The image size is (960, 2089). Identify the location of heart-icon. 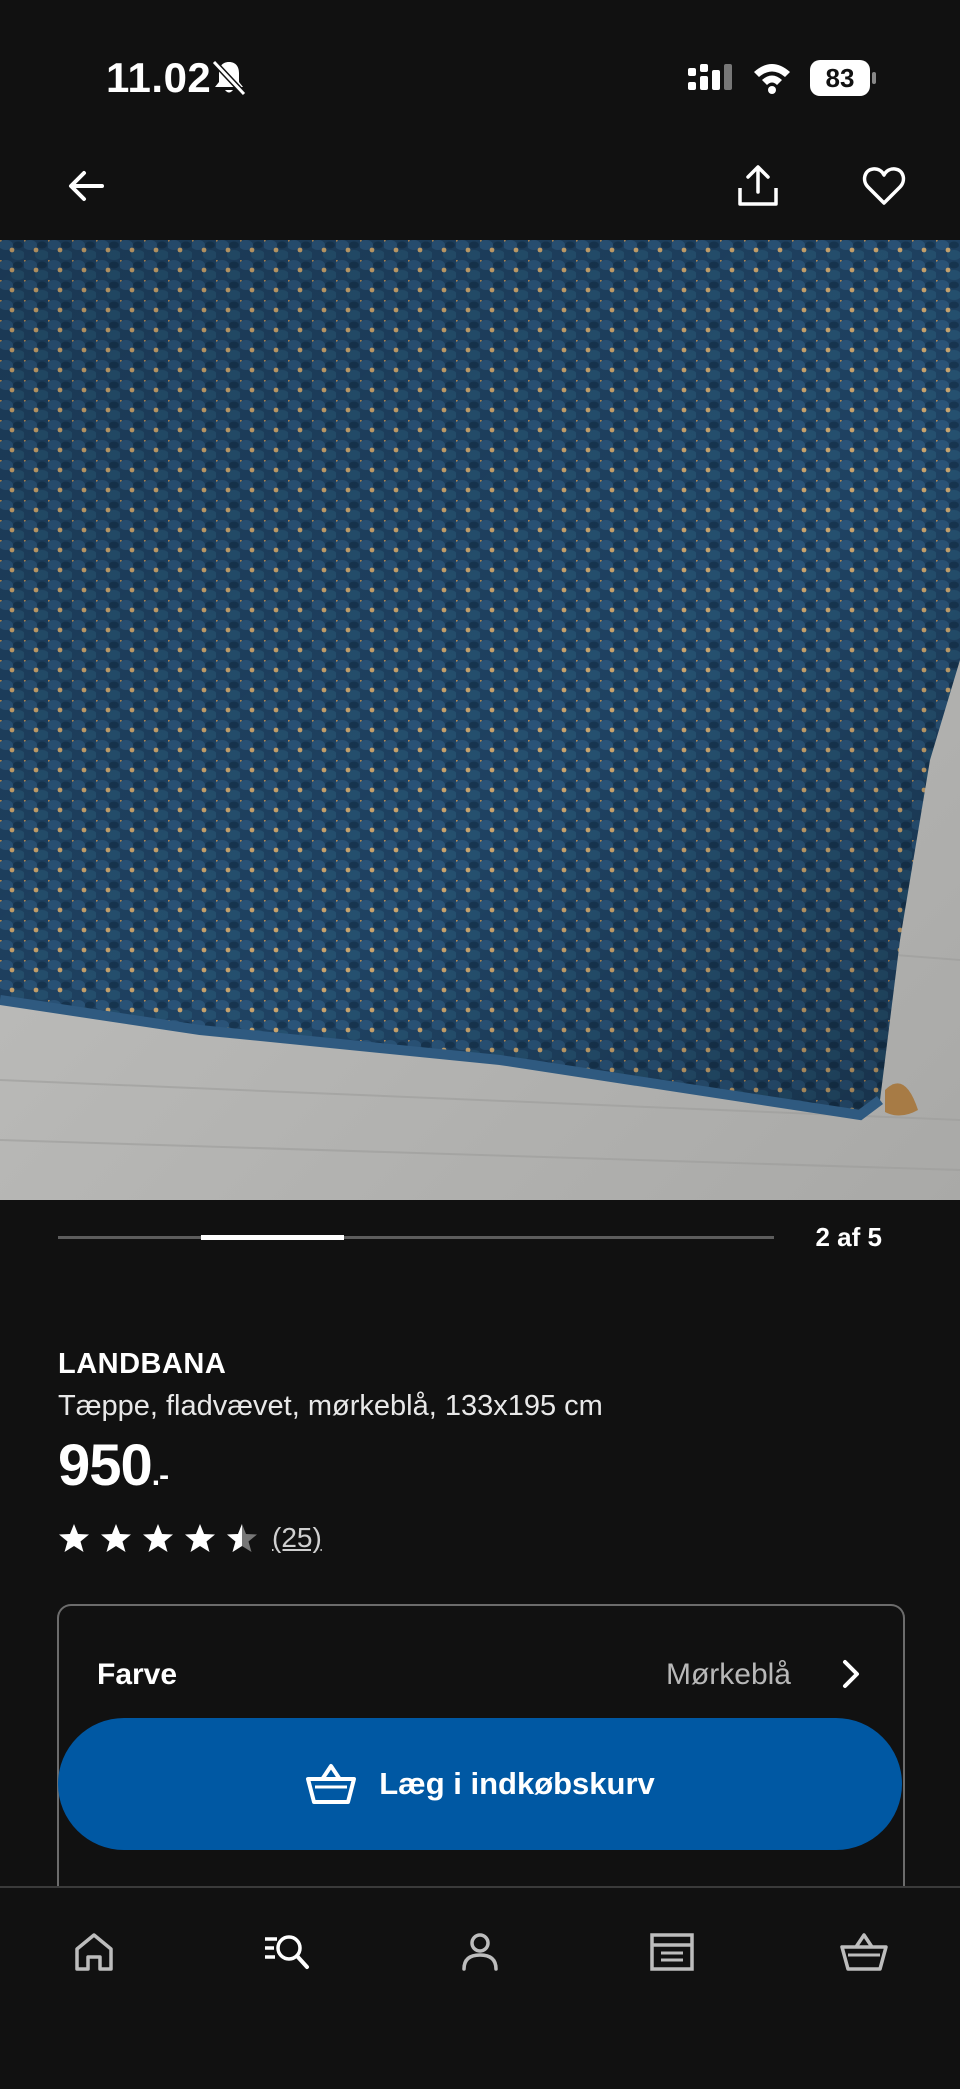
(884, 186).